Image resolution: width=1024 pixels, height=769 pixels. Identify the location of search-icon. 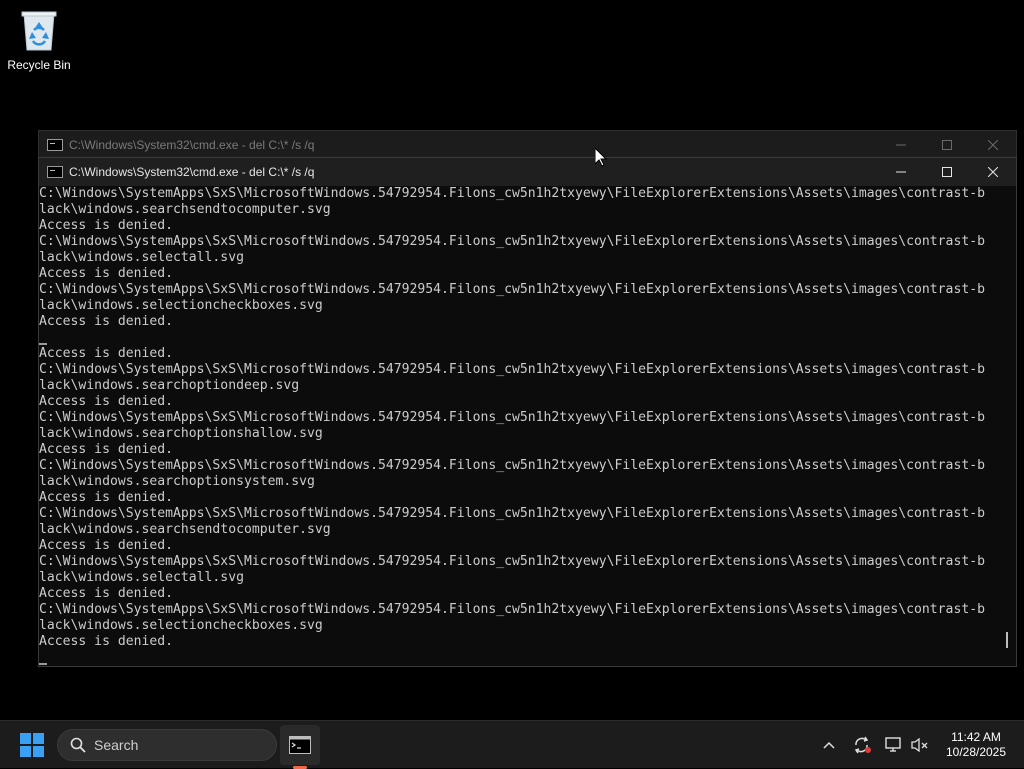
(78, 745).